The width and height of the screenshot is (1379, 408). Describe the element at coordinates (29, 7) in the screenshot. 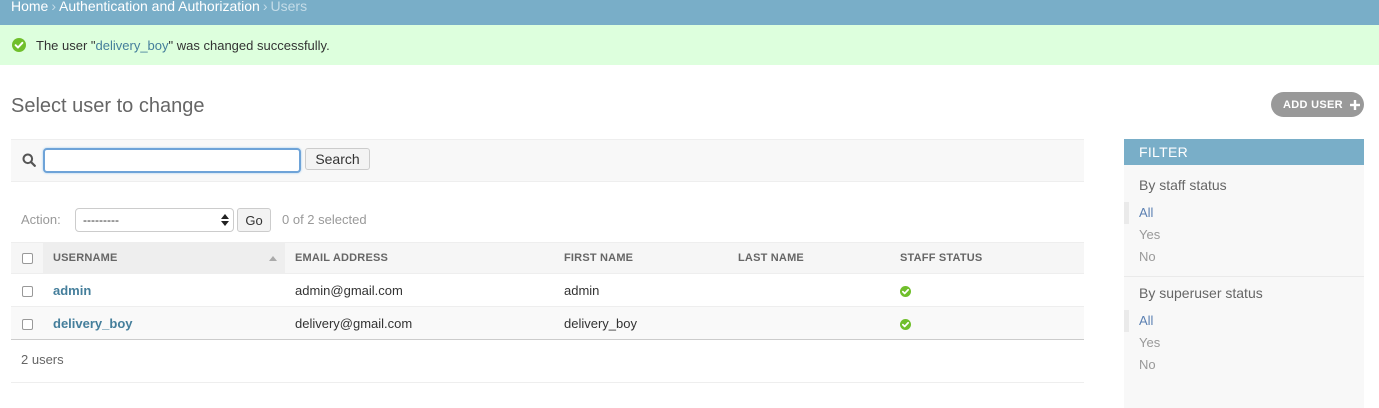

I see `breadcrumb-home-link: Home` at that location.